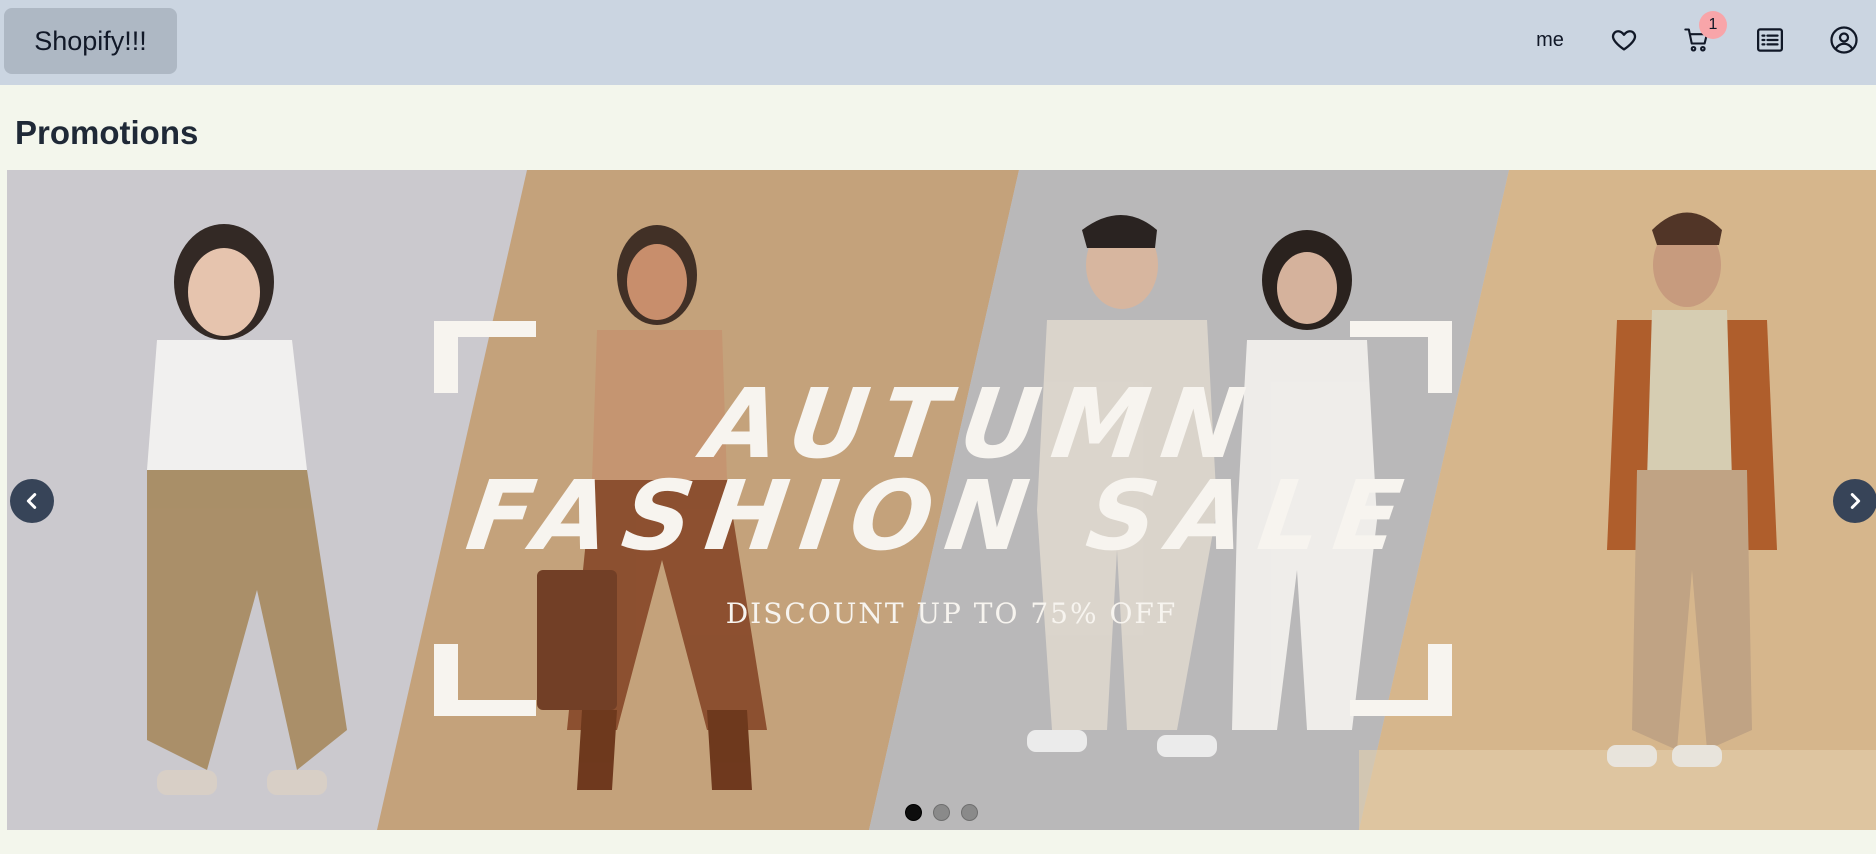 The width and height of the screenshot is (1876, 854). I want to click on promo-line-discount: DISCOUNT UP TO 75% OFF, so click(951, 613).